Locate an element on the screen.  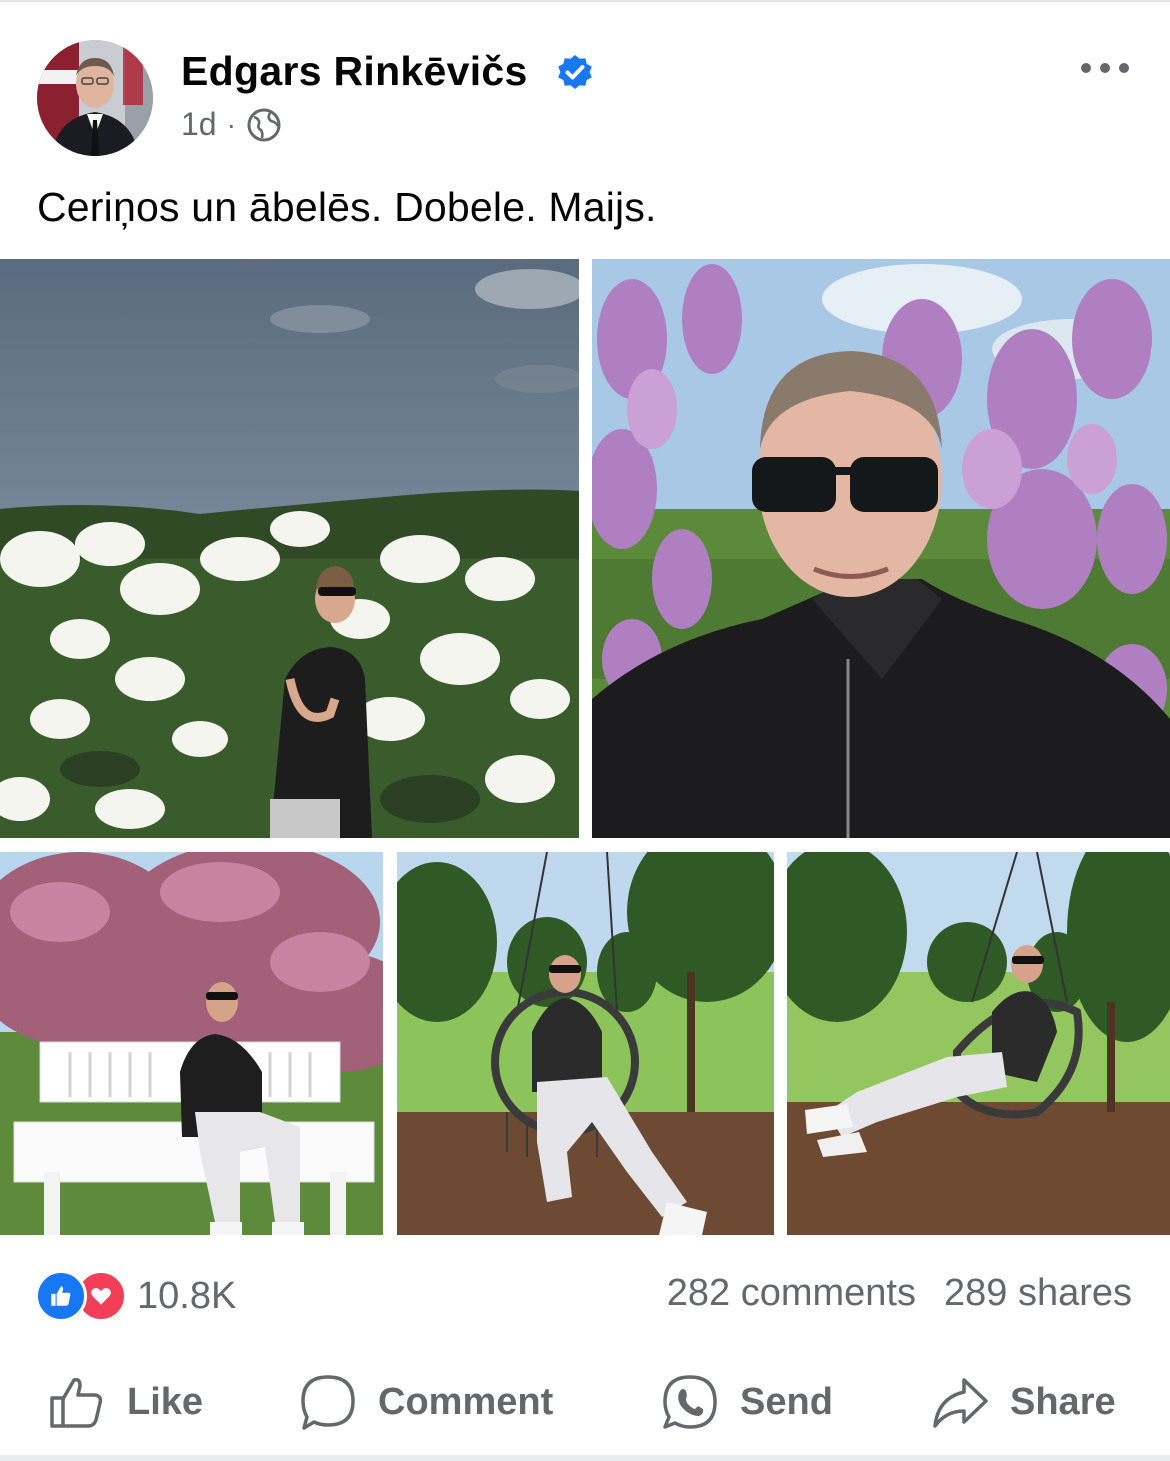
comment-button: Comment is located at coordinates (425, 1402).